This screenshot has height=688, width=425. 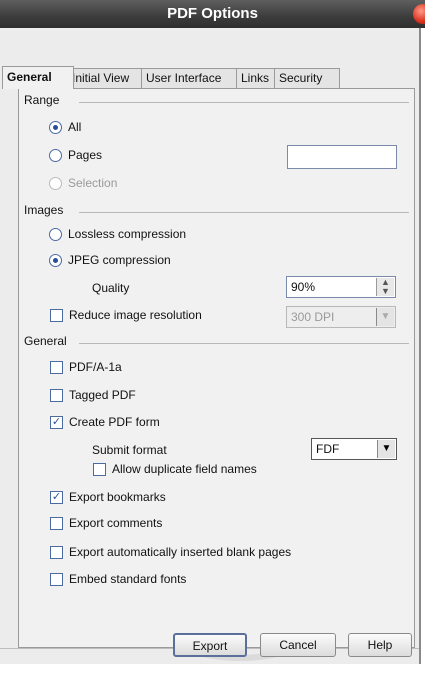 What do you see at coordinates (244, 102) in the screenshot?
I see `range-divider` at bounding box center [244, 102].